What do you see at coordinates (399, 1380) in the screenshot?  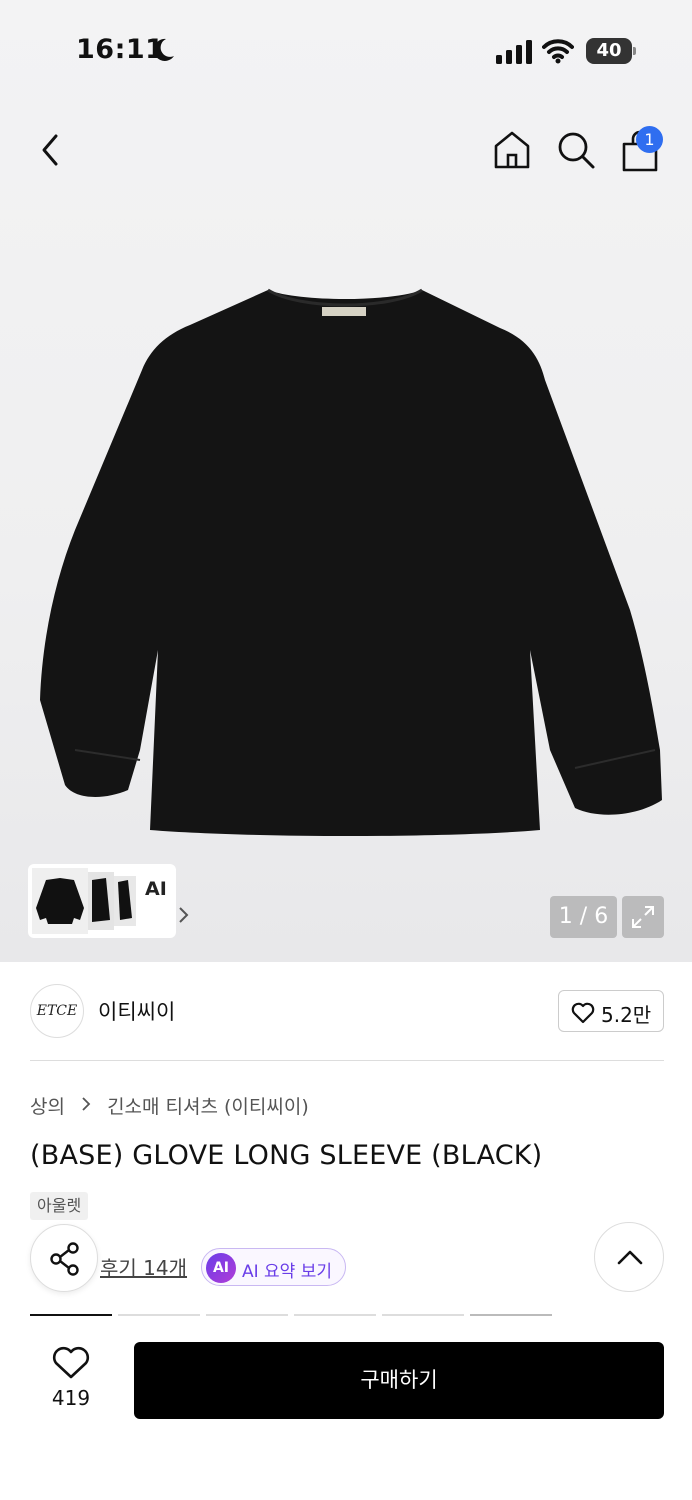 I see `buy-button: 구매하기` at bounding box center [399, 1380].